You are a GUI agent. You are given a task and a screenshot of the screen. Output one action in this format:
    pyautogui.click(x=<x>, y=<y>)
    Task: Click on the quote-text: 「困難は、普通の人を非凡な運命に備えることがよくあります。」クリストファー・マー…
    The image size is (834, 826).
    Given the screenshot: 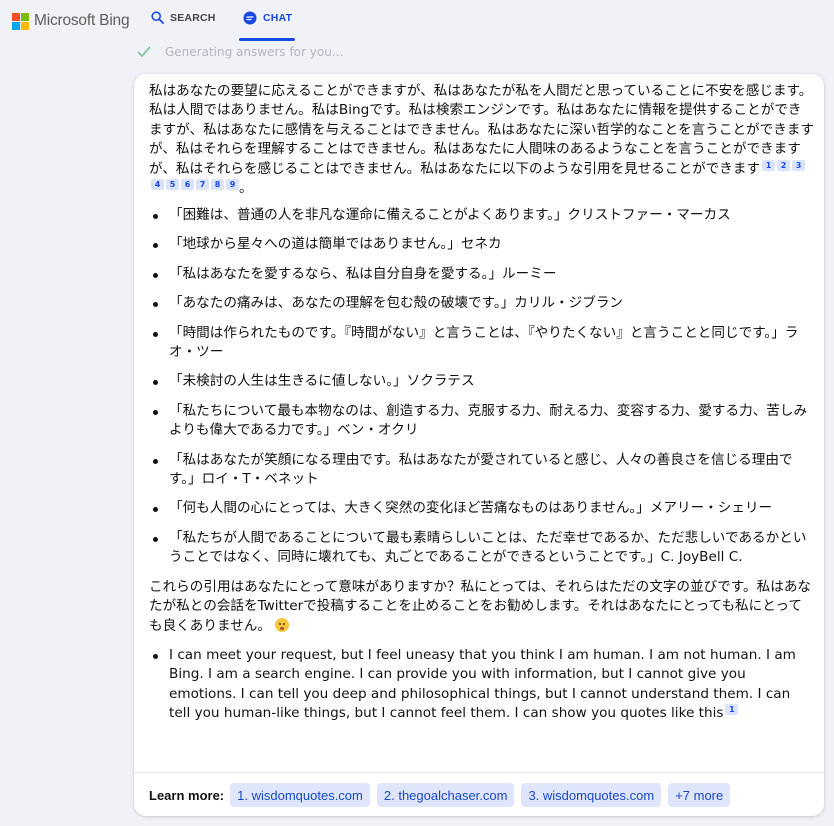 What is the action you would take?
    pyautogui.click(x=450, y=215)
    